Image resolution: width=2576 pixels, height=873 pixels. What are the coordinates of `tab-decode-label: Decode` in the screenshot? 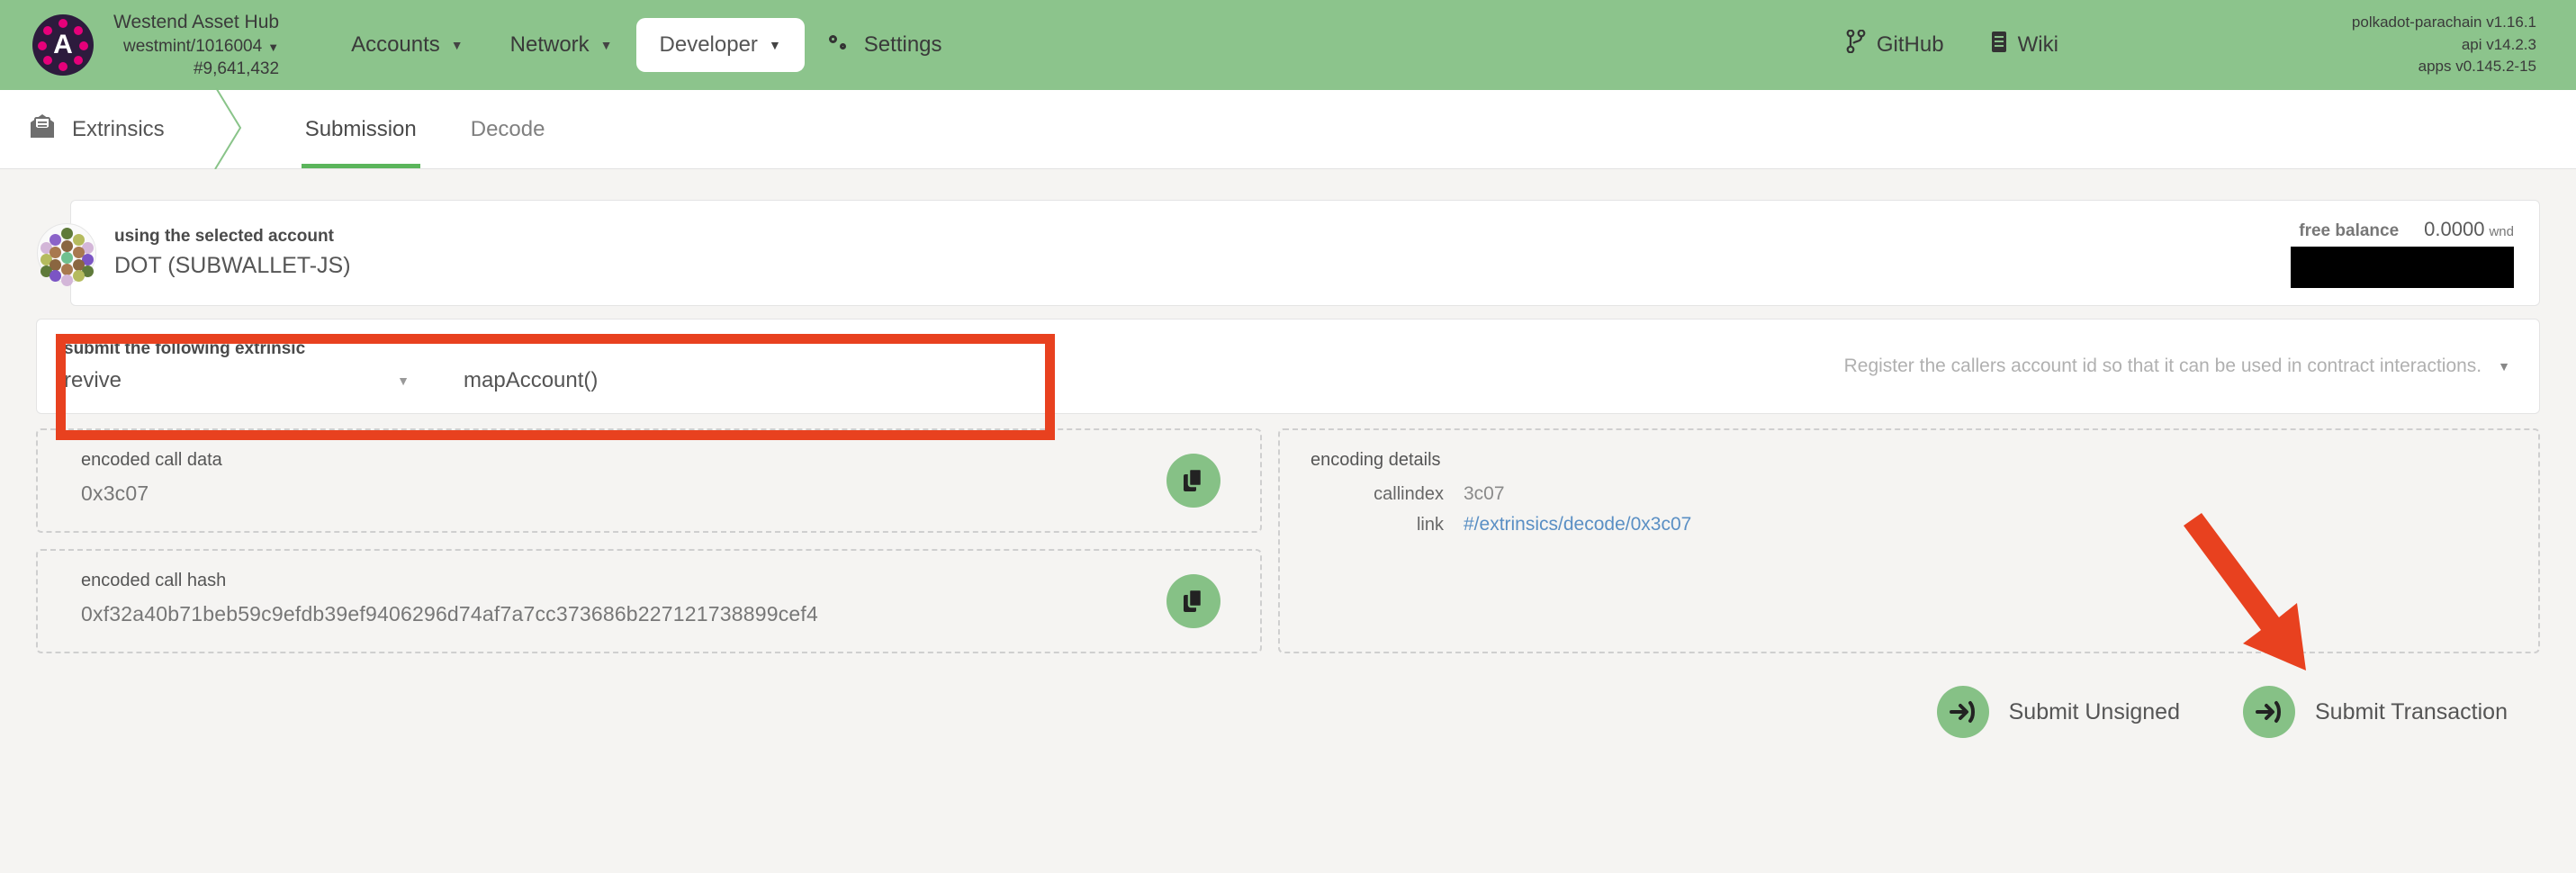 It's located at (507, 128).